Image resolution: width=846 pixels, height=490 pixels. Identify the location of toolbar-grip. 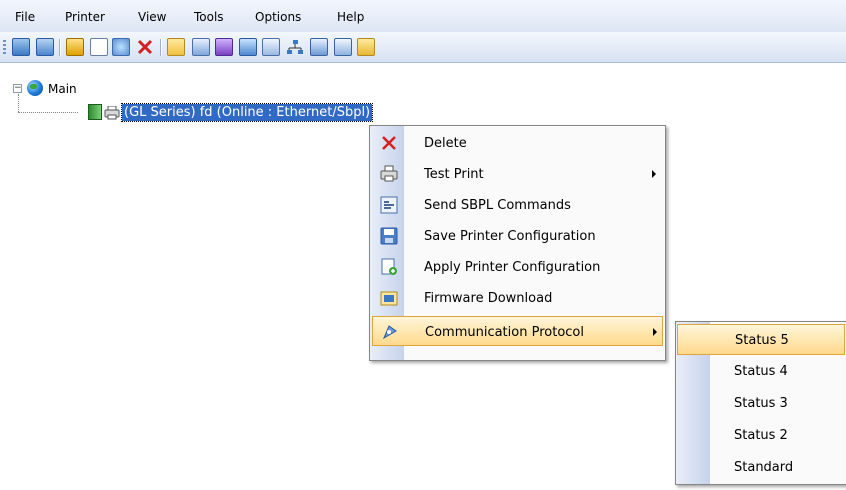
(4, 48).